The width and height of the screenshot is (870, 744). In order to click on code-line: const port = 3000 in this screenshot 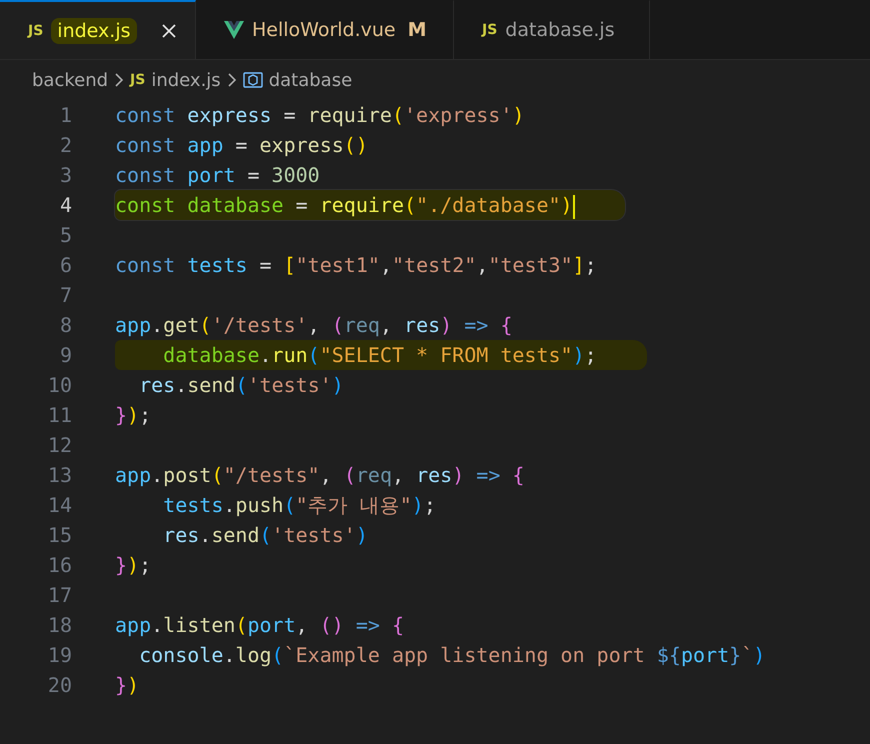, I will do `click(218, 175)`.